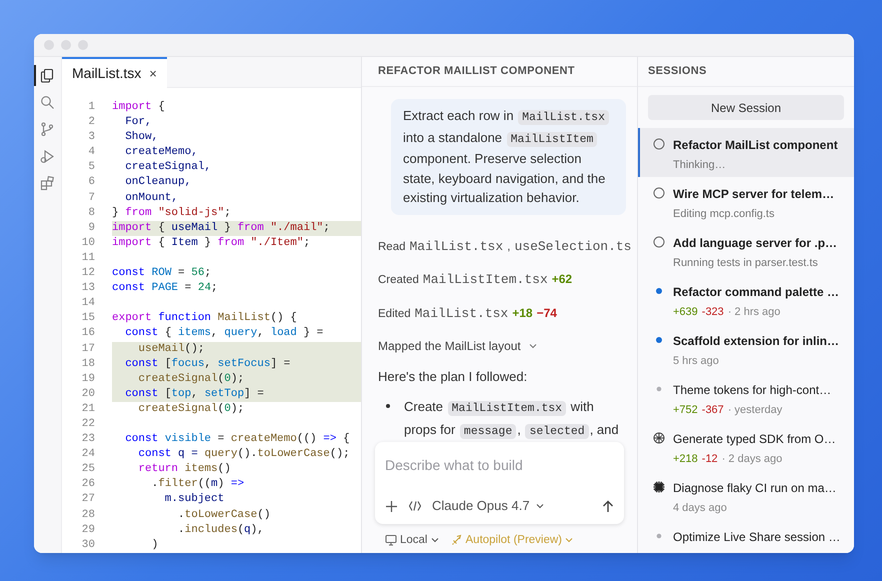 Image resolution: width=882 pixels, height=581 pixels. I want to click on code-line: createSignal(0);, so click(191, 409).